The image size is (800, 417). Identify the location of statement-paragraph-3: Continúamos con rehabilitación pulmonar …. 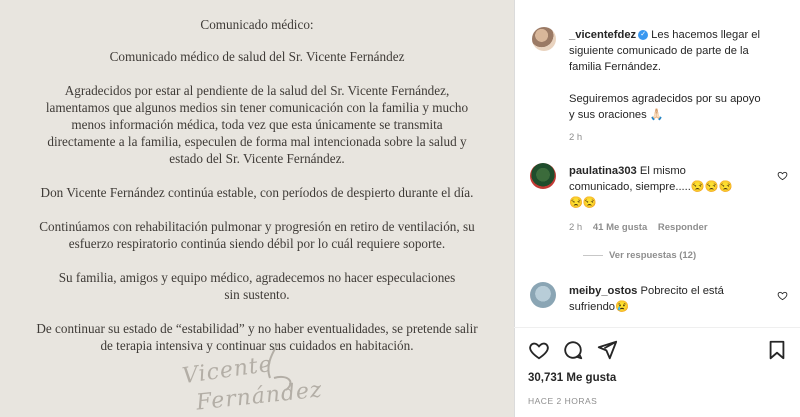
(257, 235).